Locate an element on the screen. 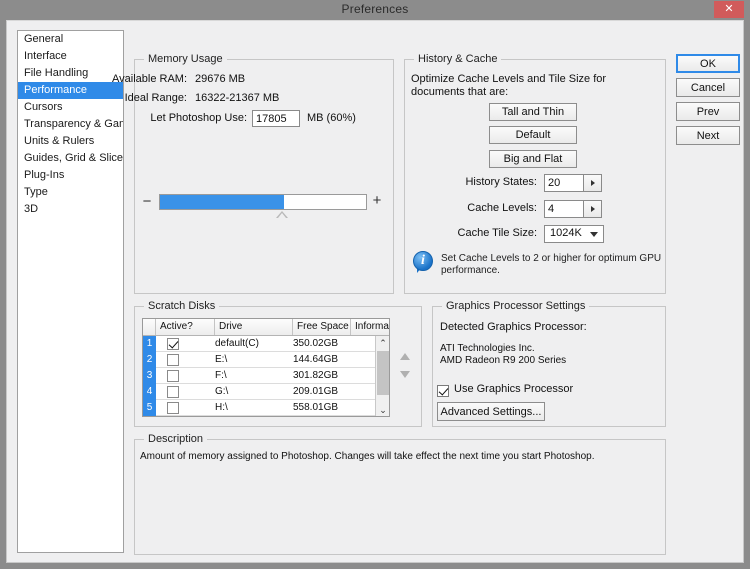 This screenshot has height=569, width=750. scratch-disk-free-space: 209.01GB is located at coordinates (316, 391).